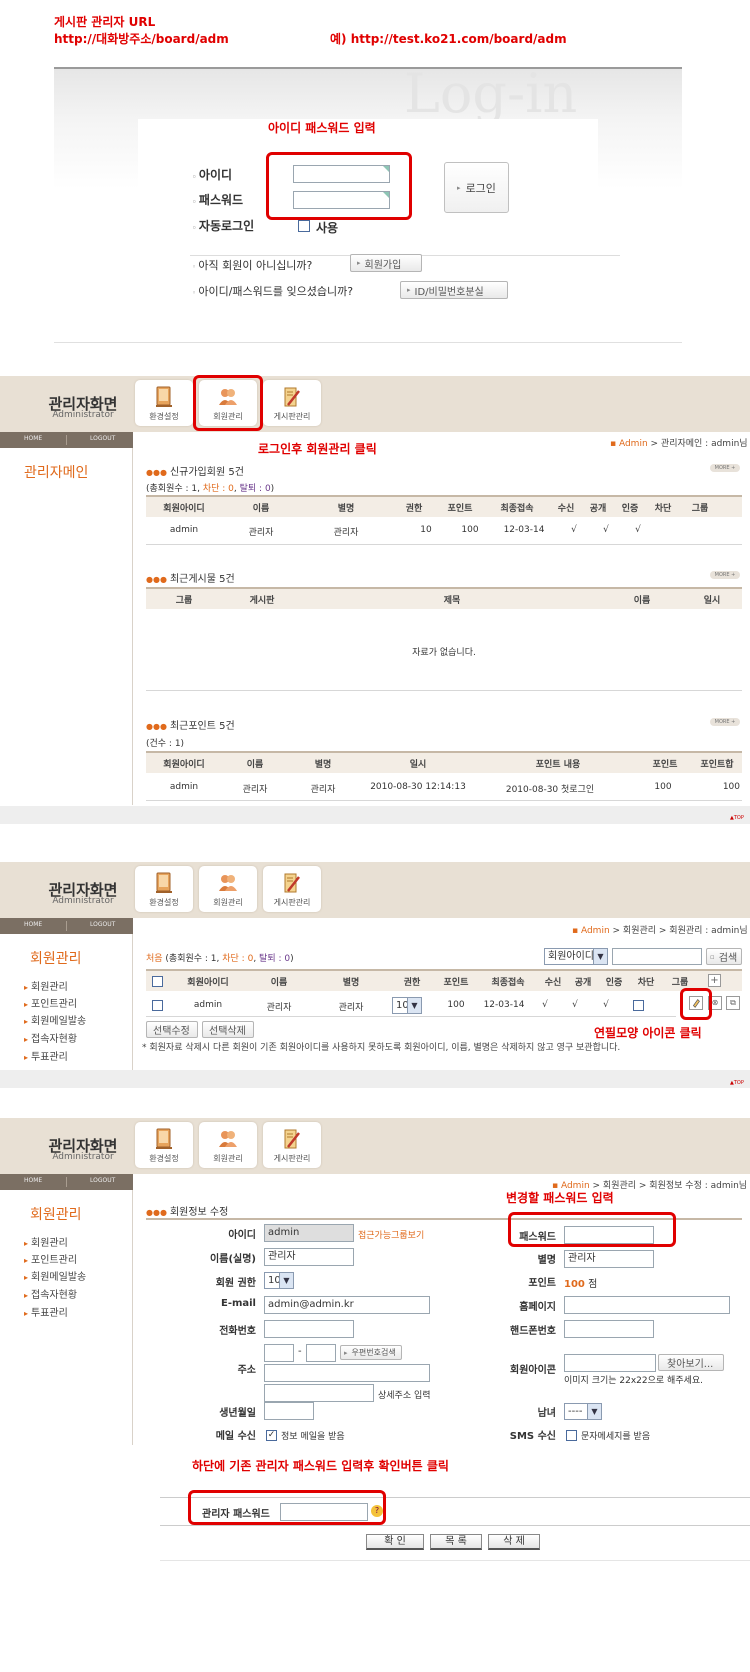  Describe the element at coordinates (386, 263) in the screenshot. I see `join-button: ▸ 회원가입` at that location.